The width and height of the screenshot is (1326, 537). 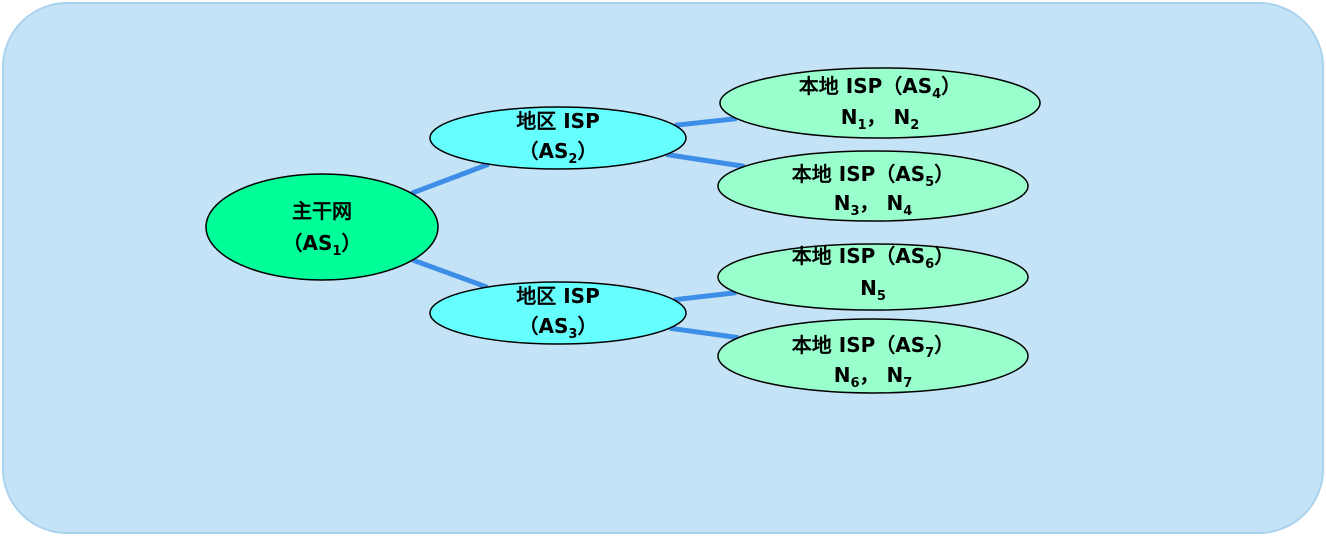 What do you see at coordinates (880, 103) in the screenshot?
I see `node-local_4: 本地 ISP（AS4​）N1​， N2​` at bounding box center [880, 103].